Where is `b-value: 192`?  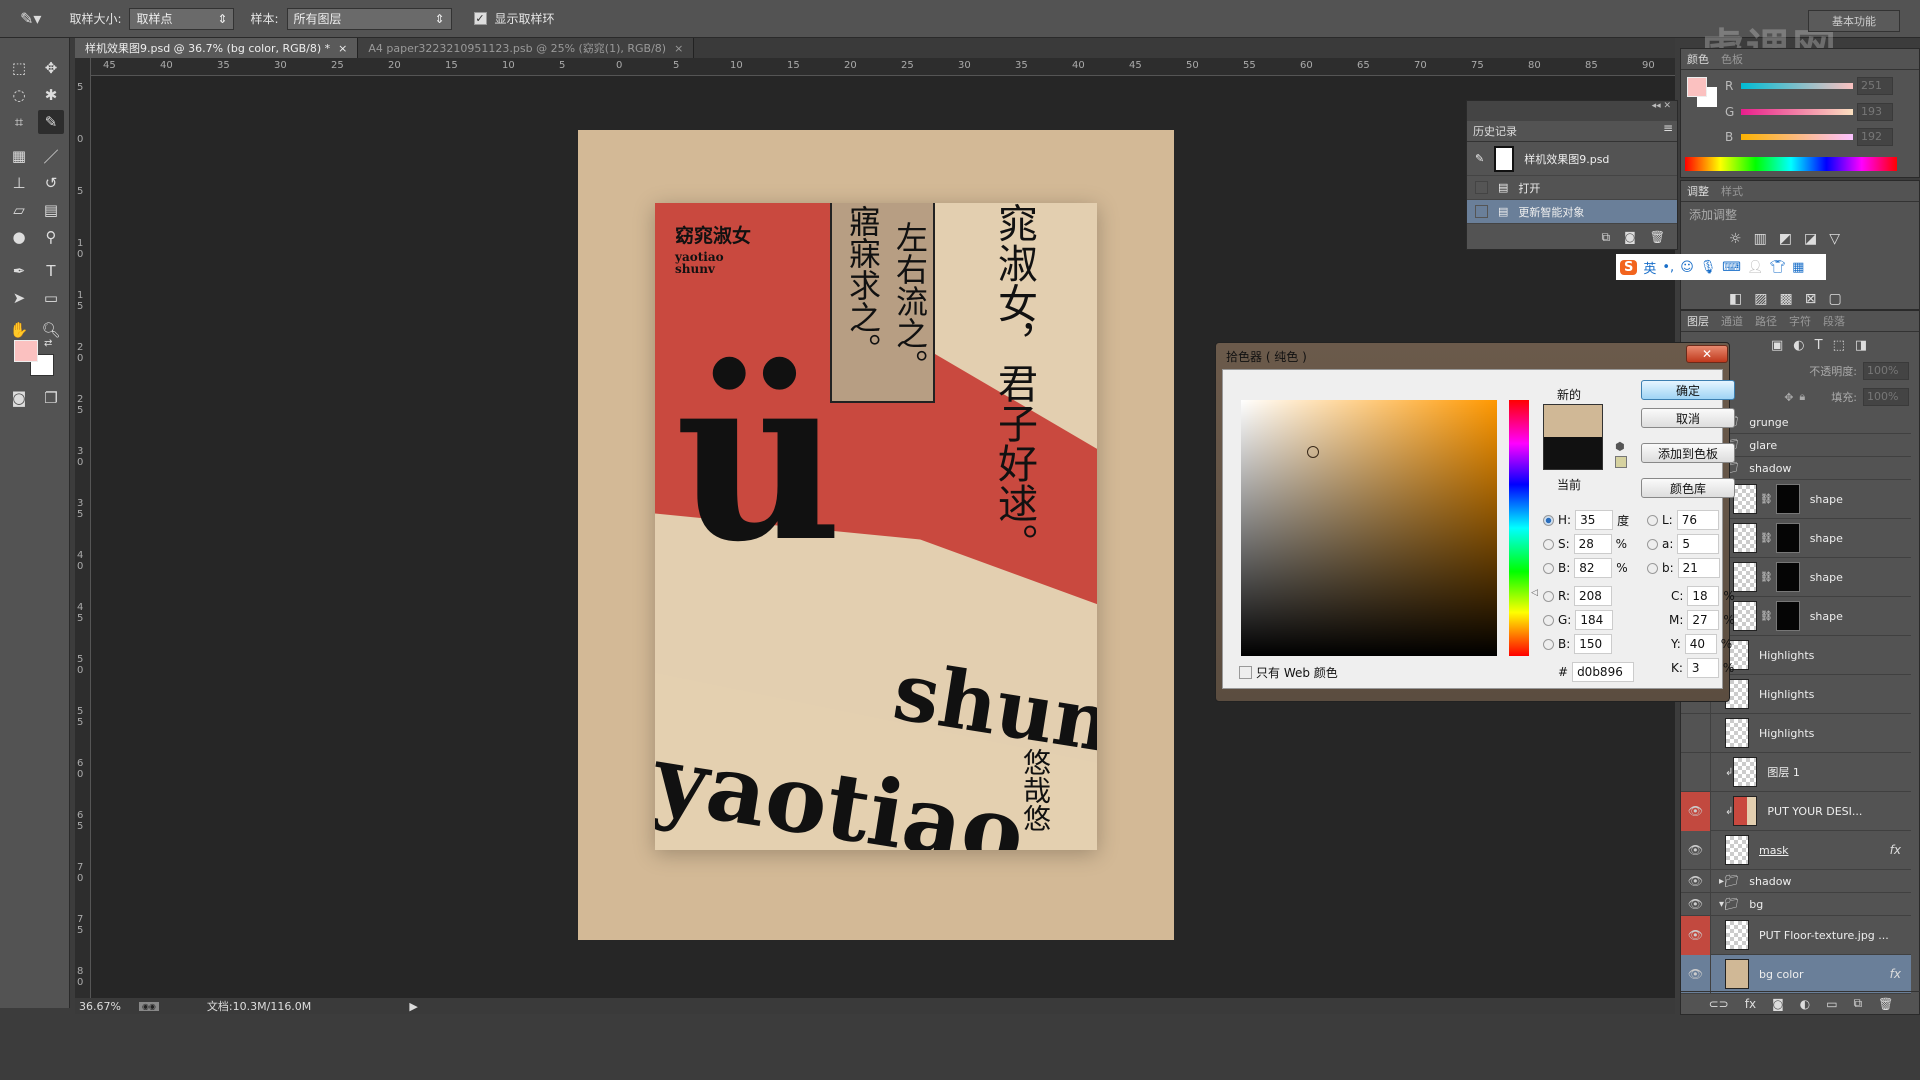
b-value: 192 is located at coordinates (1875, 137).